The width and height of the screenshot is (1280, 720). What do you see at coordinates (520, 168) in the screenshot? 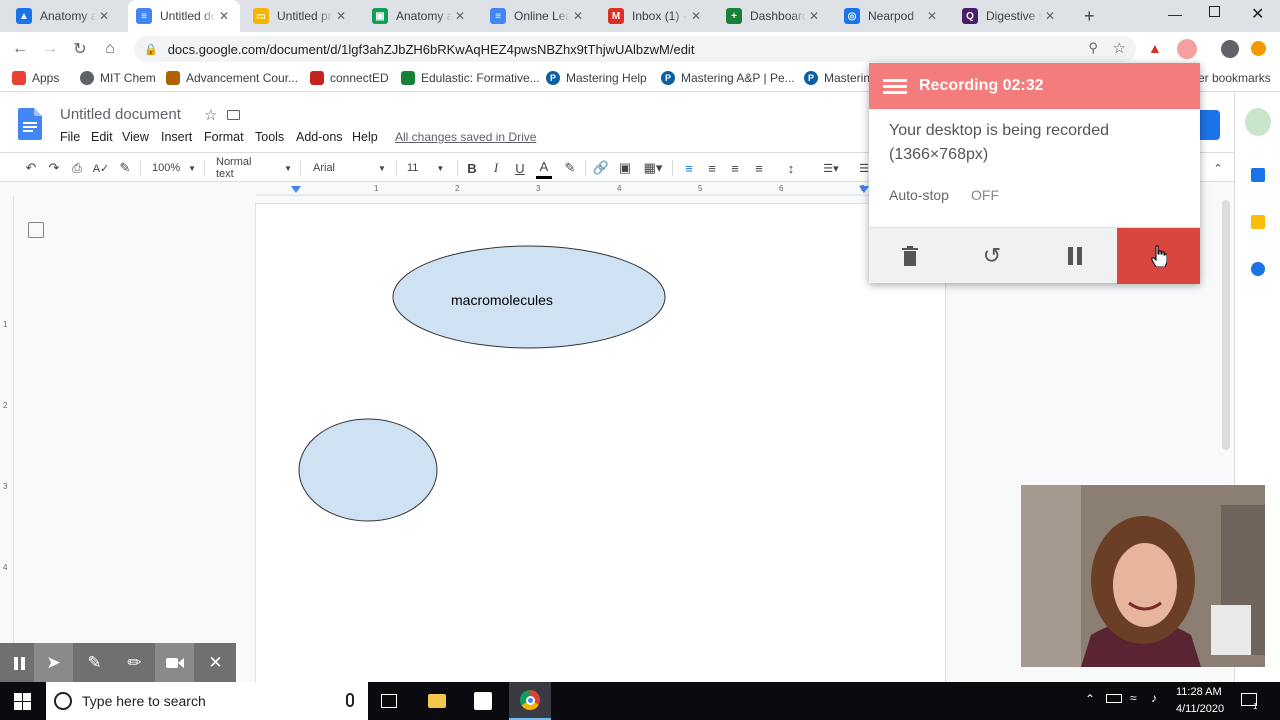
I see `underline-icon: U` at bounding box center [520, 168].